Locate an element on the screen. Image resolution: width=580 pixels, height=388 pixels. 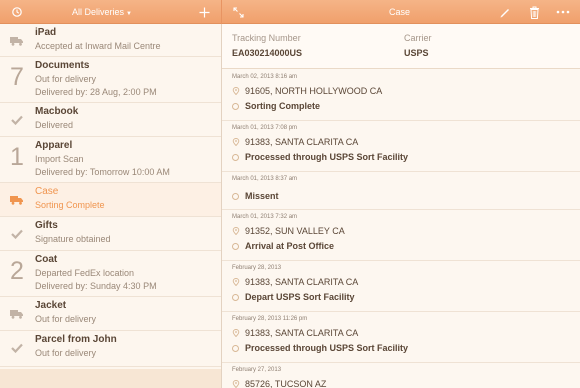
refresh-icon is located at coordinates (17, 12).